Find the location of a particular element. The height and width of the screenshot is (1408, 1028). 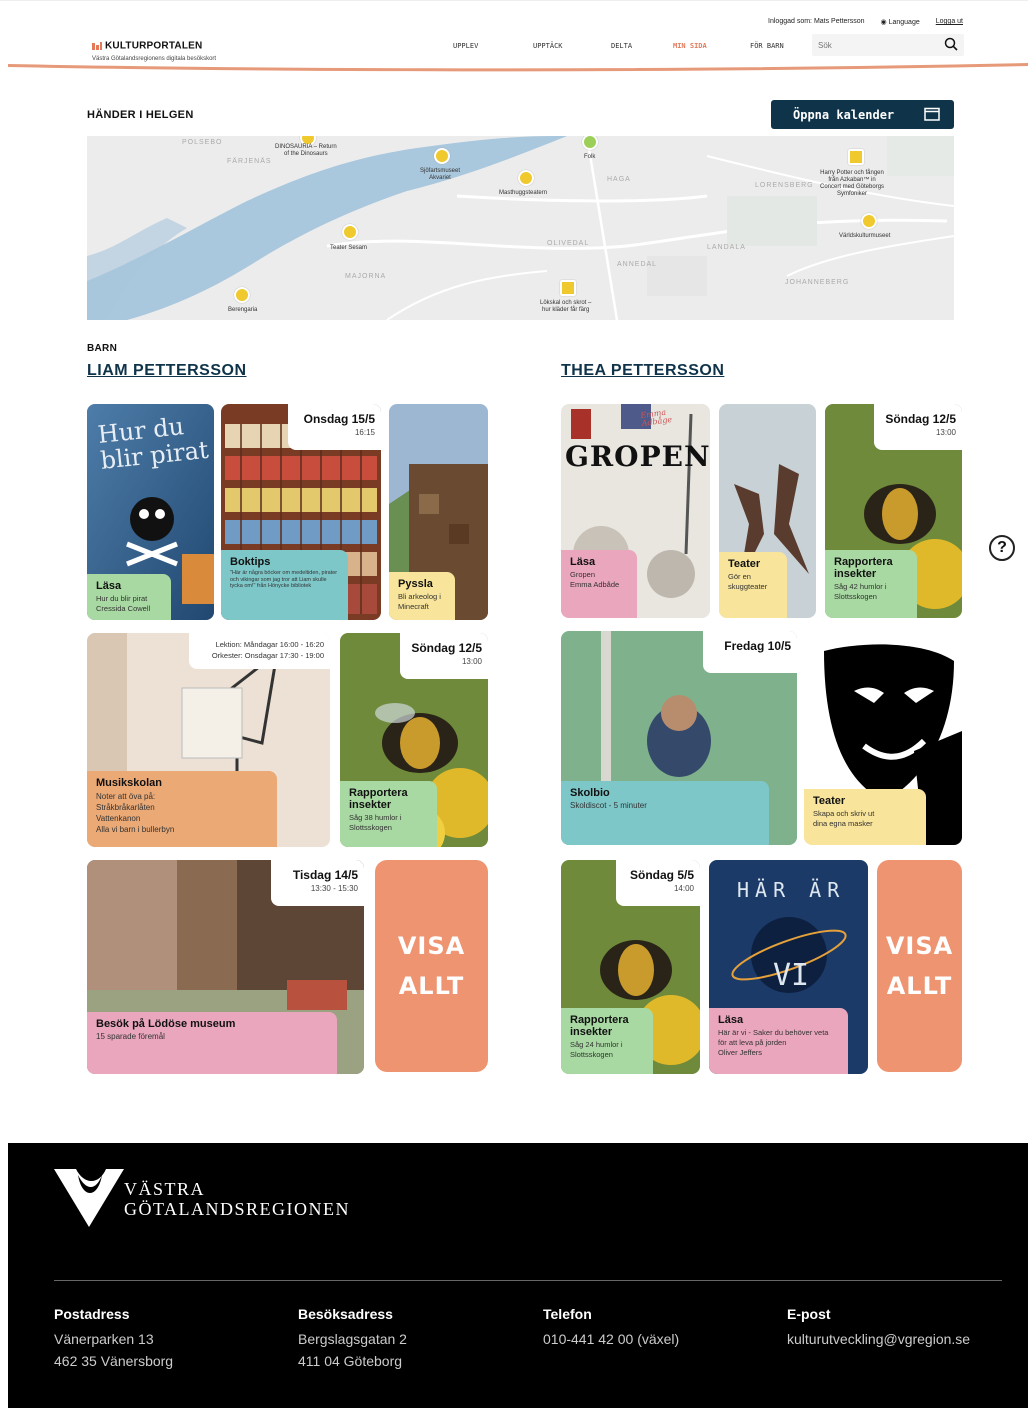

event-date: Tisdag 14/5 is located at coordinates (325, 875).